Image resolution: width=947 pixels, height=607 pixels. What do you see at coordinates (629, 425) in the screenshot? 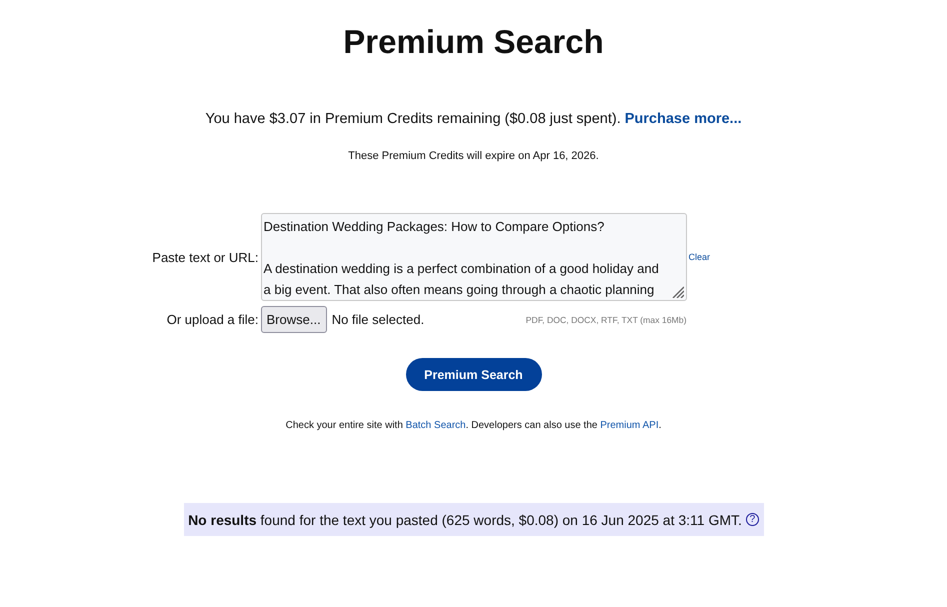
I see `info-link: Premium API` at bounding box center [629, 425].